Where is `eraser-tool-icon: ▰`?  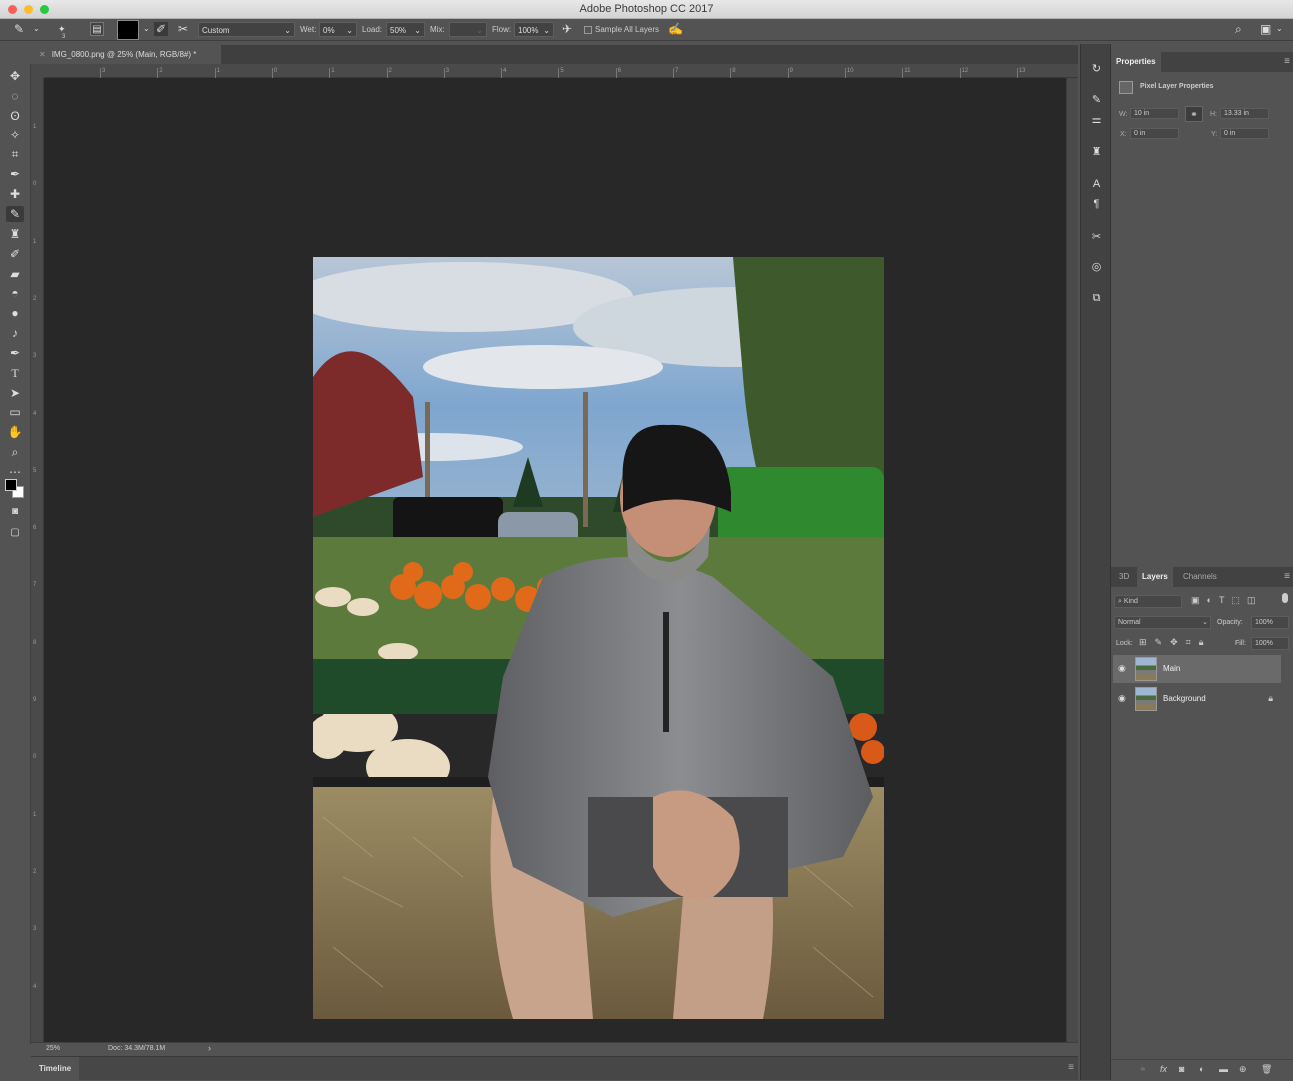 eraser-tool-icon: ▰ is located at coordinates (15, 274).